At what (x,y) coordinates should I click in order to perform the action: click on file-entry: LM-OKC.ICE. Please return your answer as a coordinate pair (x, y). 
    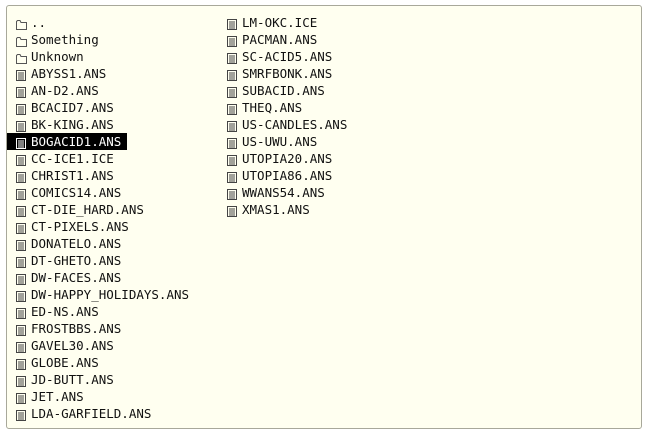
    Looking at the image, I should click on (285, 22).